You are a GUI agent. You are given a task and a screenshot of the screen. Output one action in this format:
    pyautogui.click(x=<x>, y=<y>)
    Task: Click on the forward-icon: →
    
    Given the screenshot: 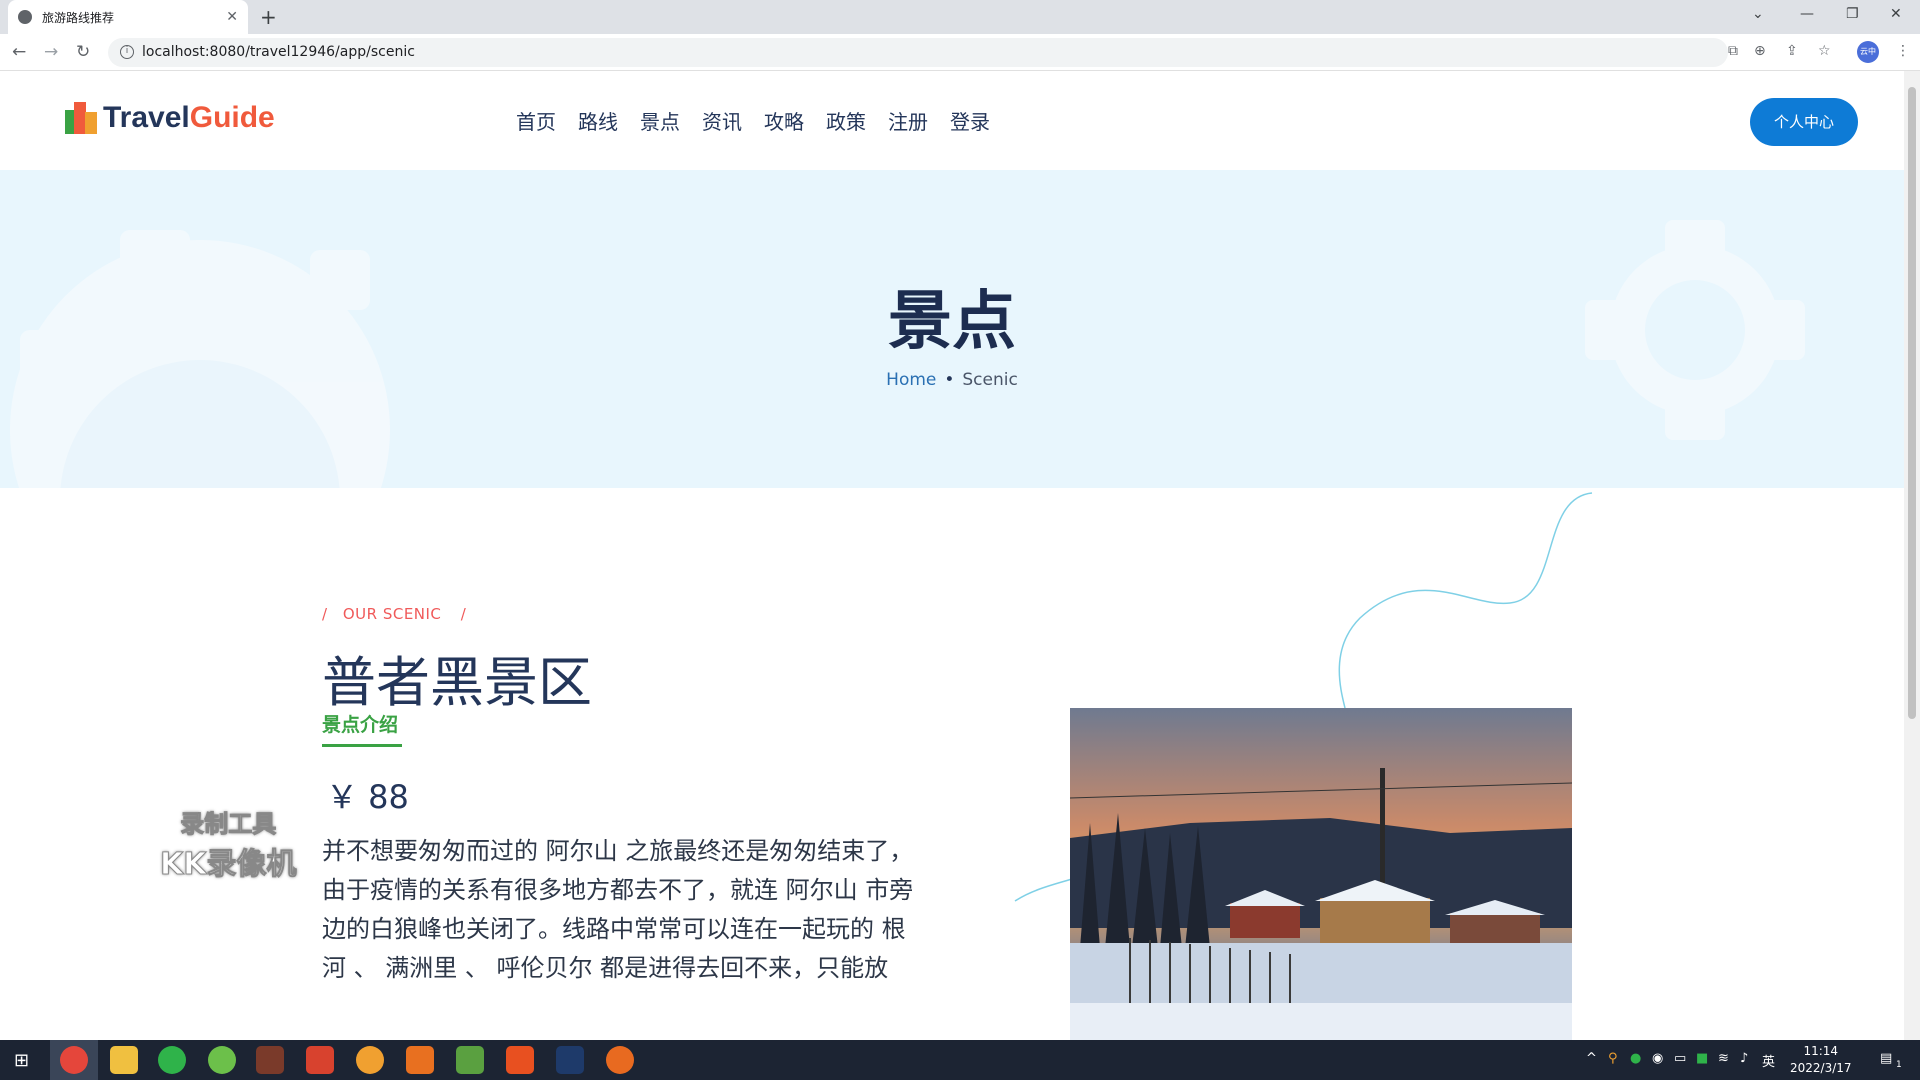 What is the action you would take?
    pyautogui.click(x=51, y=52)
    